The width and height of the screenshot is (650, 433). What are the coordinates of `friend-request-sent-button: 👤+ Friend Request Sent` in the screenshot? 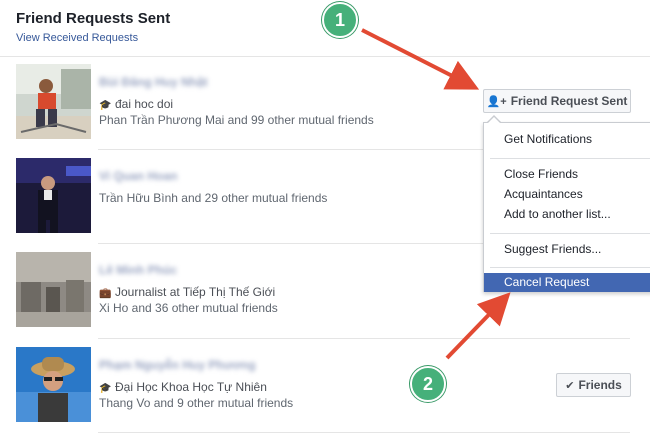 It's located at (557, 101).